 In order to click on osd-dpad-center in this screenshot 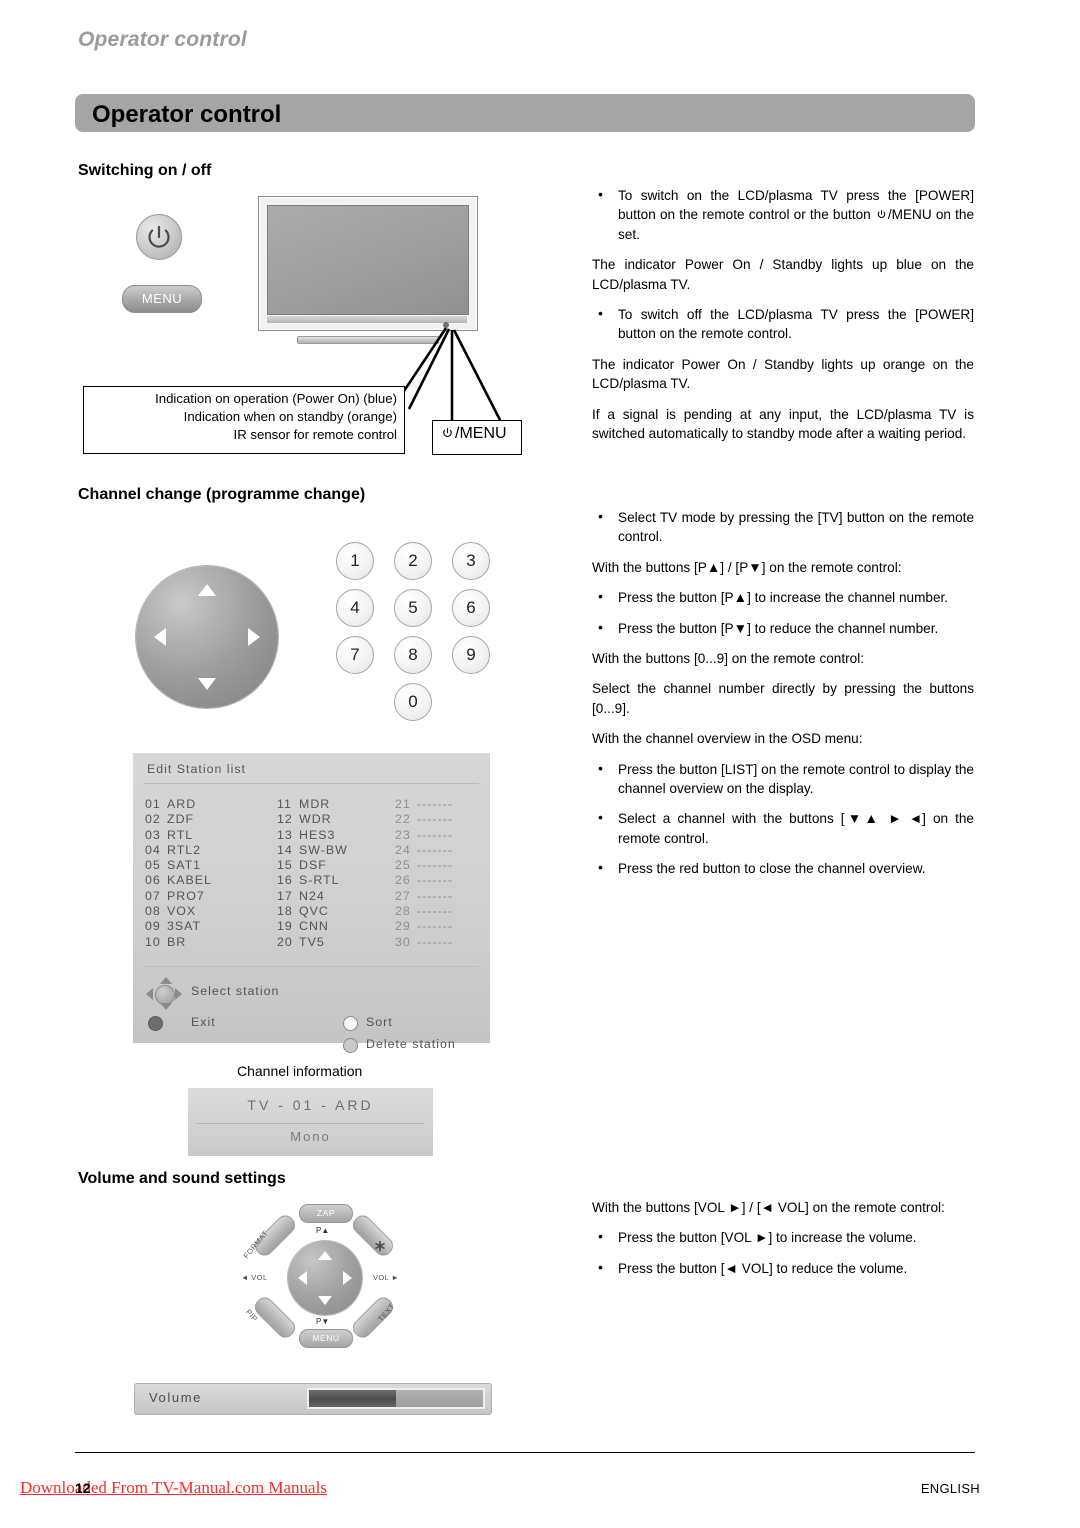, I will do `click(165, 995)`.